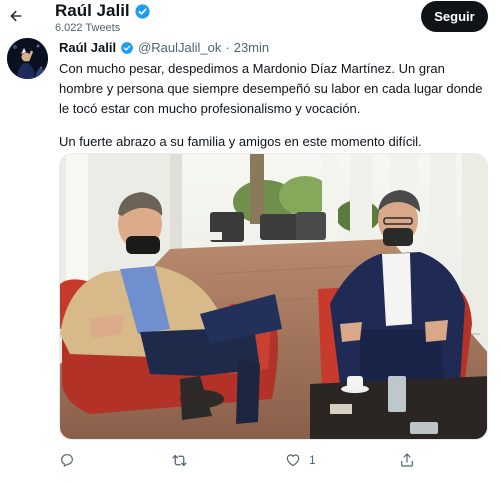 This screenshot has width=500, height=482. I want to click on retweet-button, so click(179, 460).